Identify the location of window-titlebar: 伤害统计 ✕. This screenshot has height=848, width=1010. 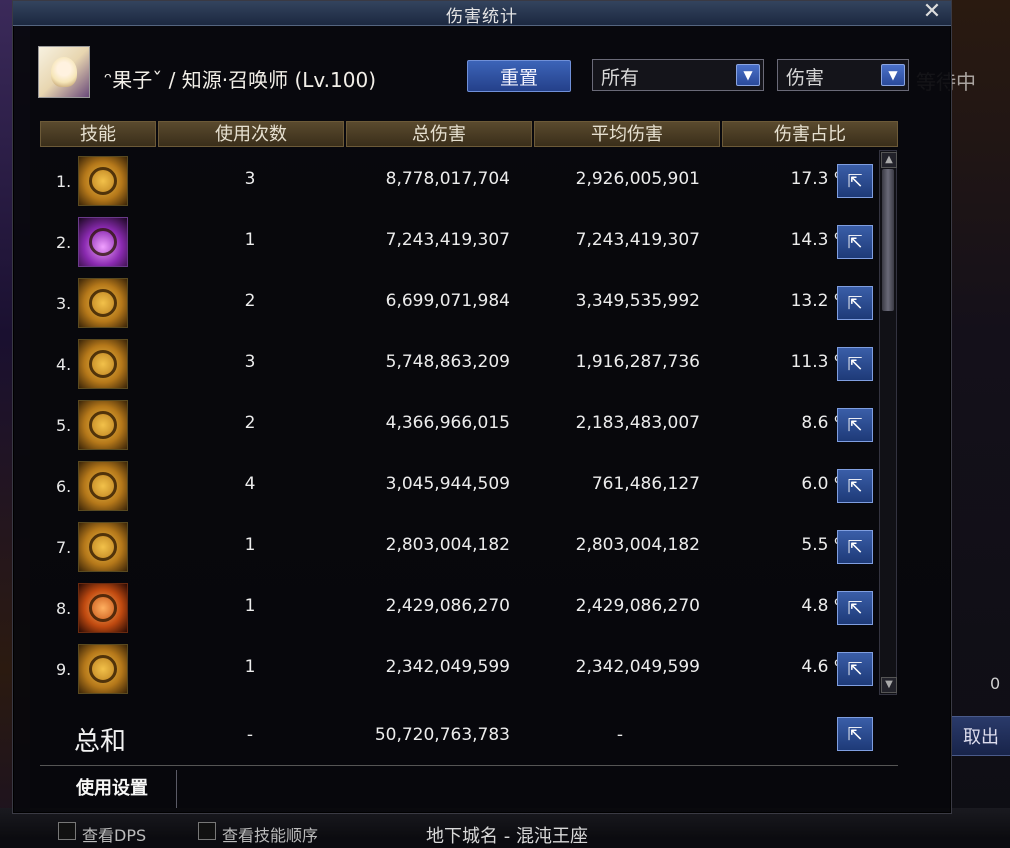
(482, 14).